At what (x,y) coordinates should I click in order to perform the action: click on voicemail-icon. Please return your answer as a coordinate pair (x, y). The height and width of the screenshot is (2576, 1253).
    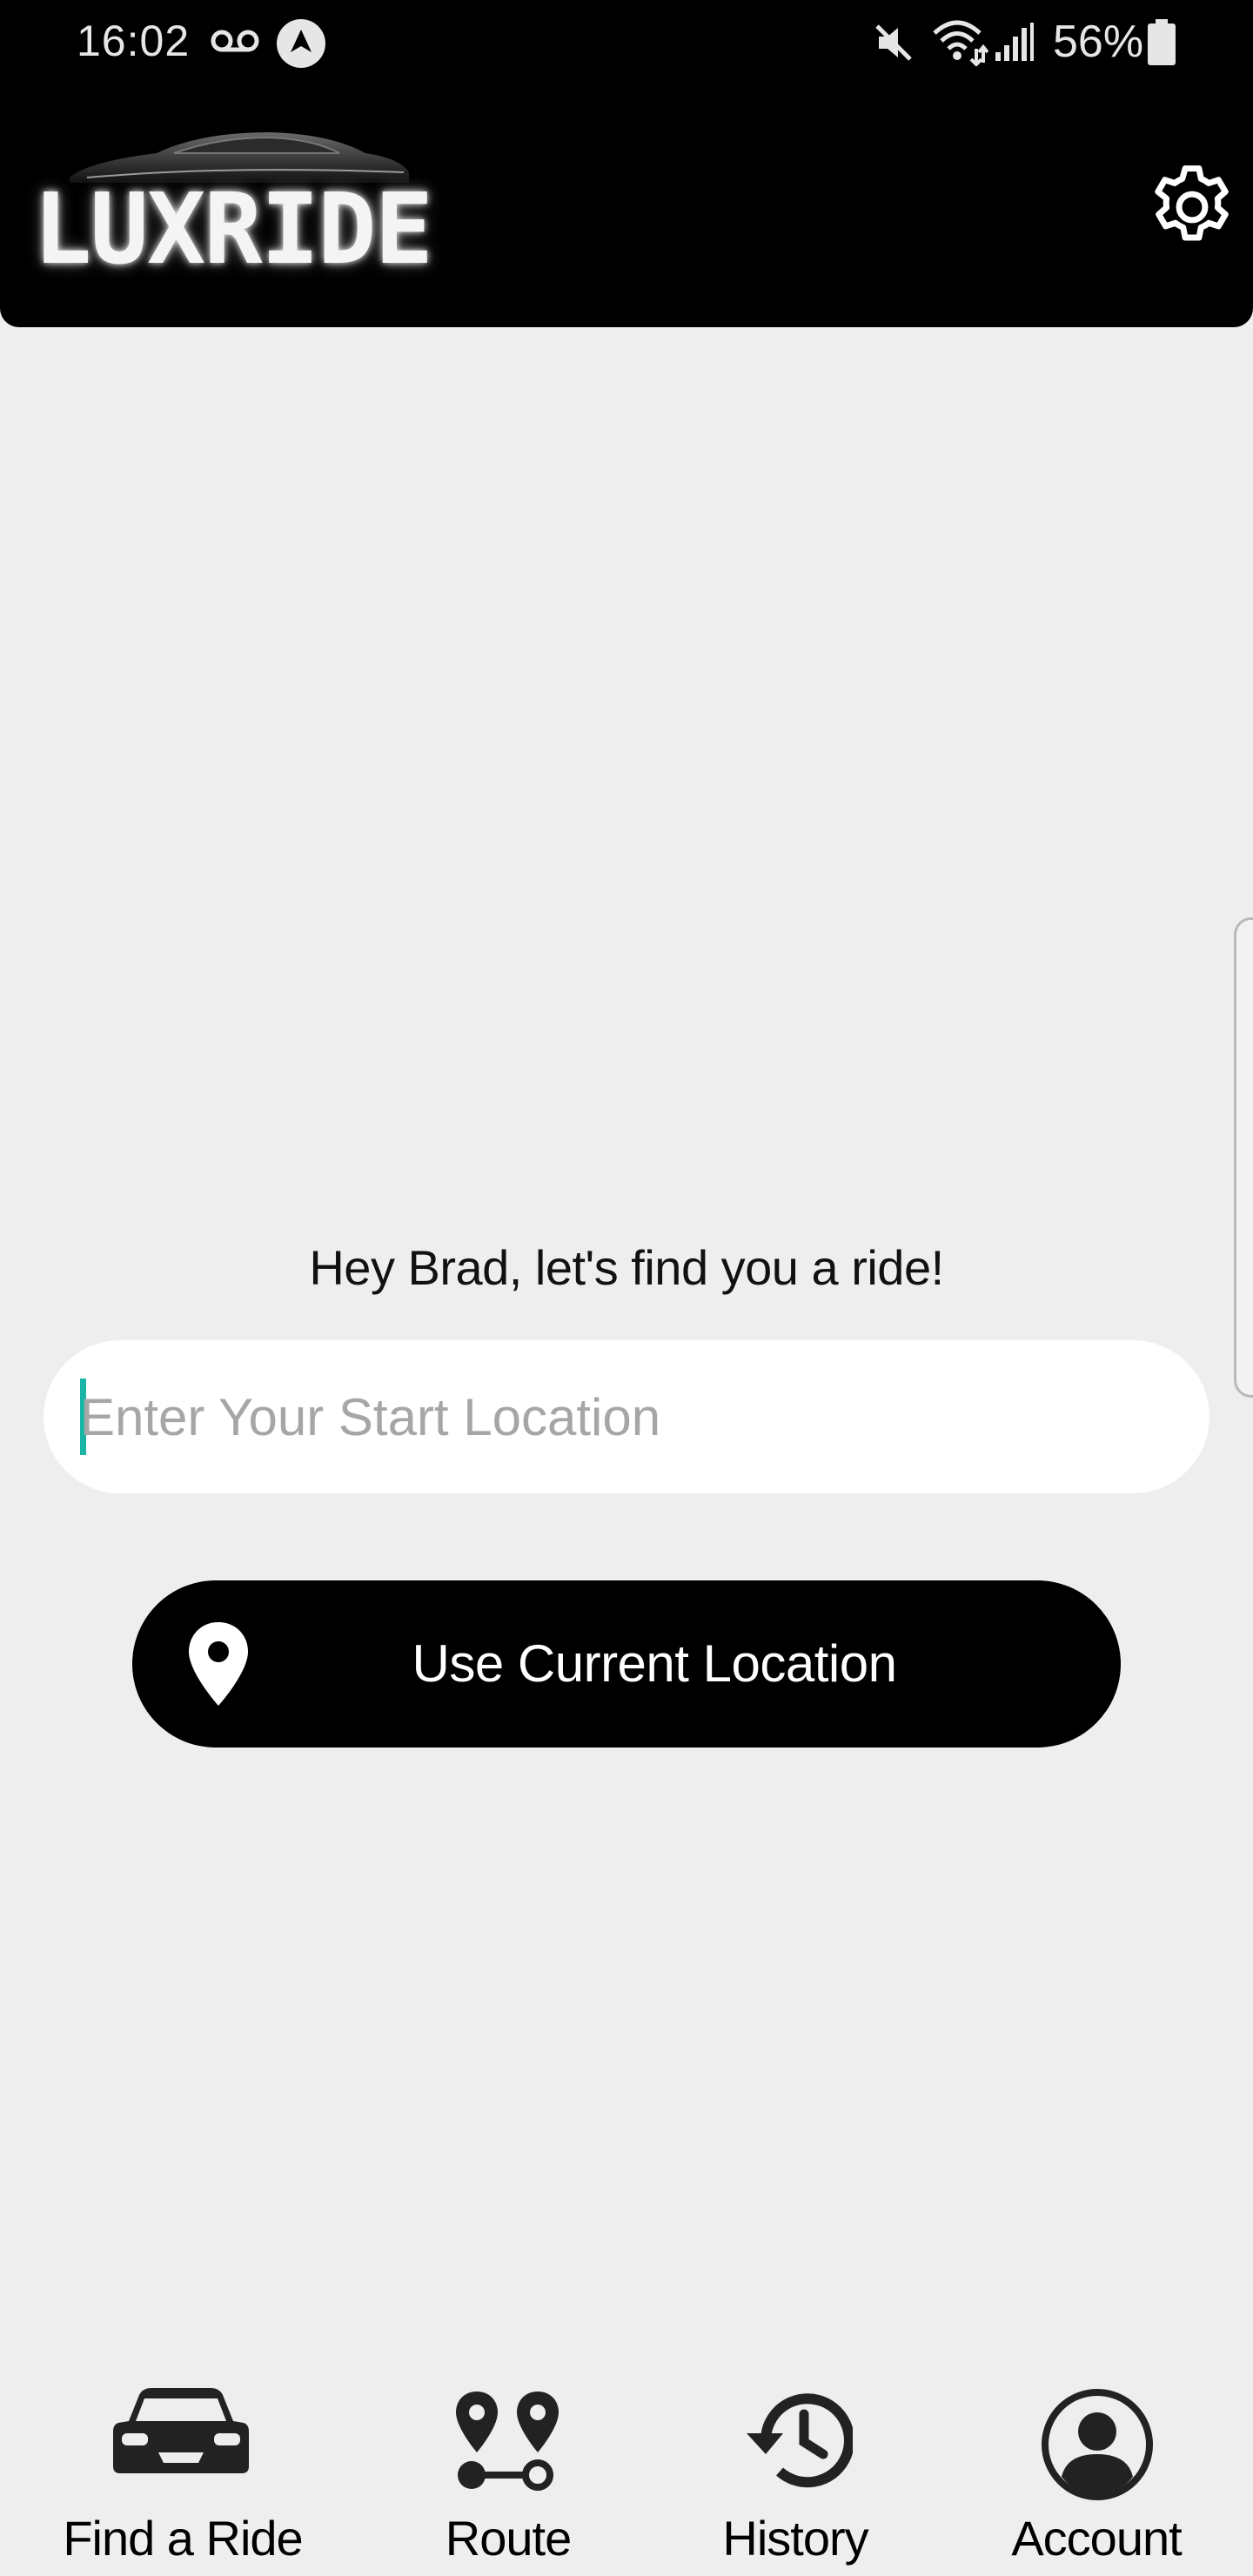
    Looking at the image, I should click on (235, 41).